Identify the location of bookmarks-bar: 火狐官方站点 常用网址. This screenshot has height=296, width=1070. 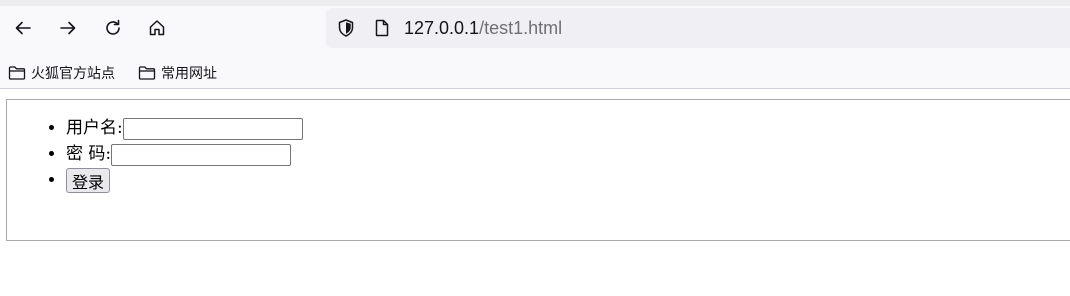
(535, 73).